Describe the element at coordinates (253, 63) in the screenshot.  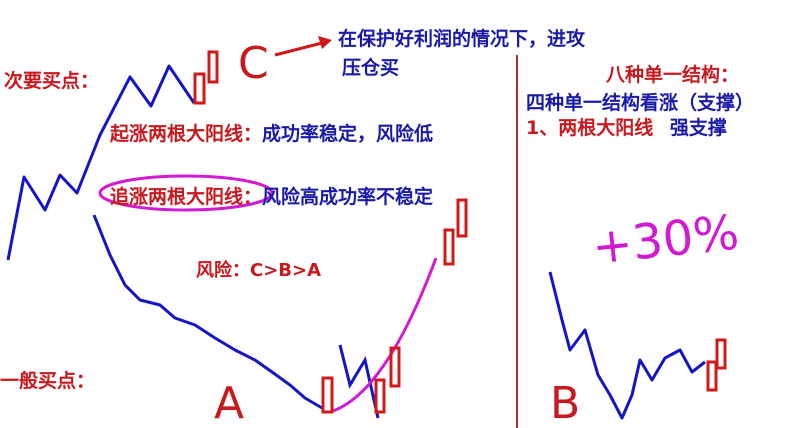
I see `letter-c: C` at that location.